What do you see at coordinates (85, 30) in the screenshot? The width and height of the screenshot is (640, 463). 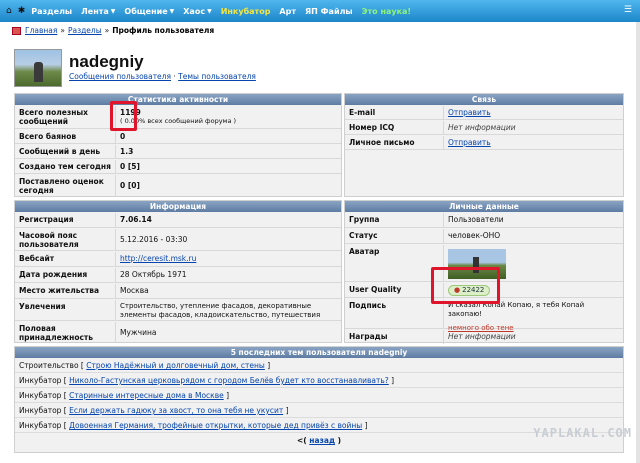 I see `breadcrumb-sections: Разделы` at bounding box center [85, 30].